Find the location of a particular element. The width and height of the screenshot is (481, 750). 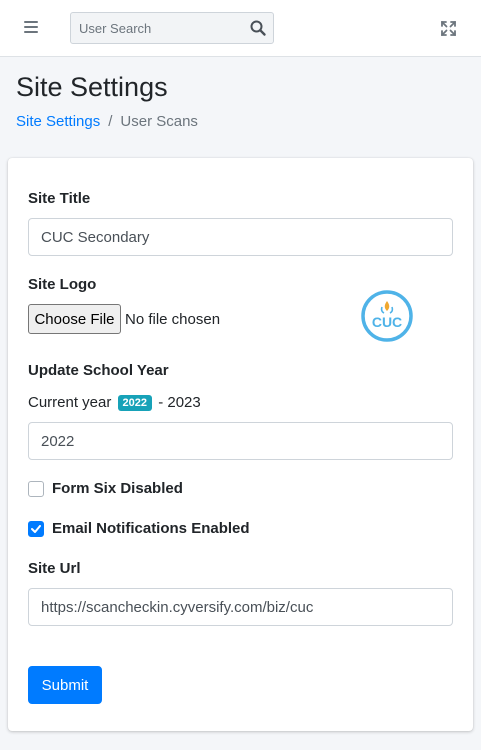

page-title: Site Settings is located at coordinates (92, 87).